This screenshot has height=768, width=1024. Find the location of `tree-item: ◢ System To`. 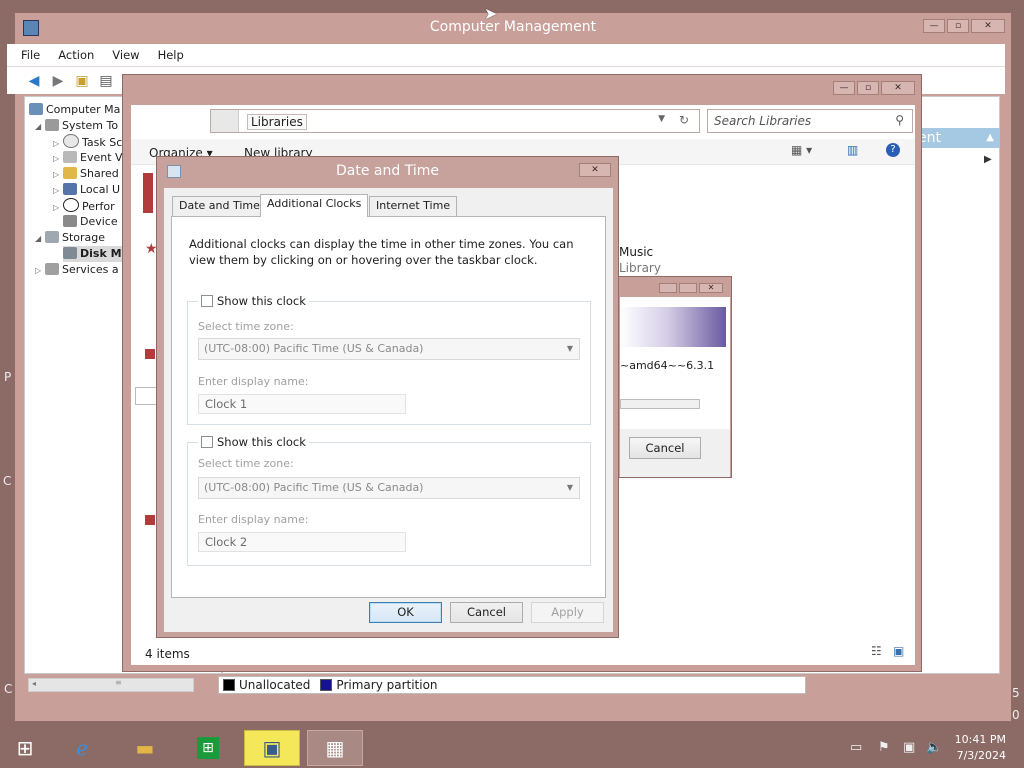

tree-item: ◢ System To is located at coordinates (76, 126).